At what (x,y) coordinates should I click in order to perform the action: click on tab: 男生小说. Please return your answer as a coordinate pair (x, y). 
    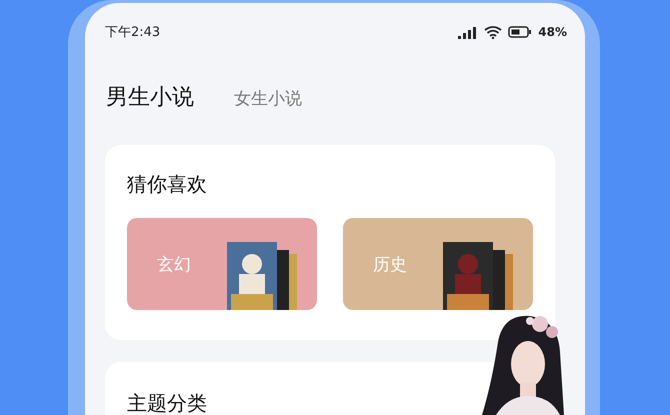
    Looking at the image, I should click on (150, 97).